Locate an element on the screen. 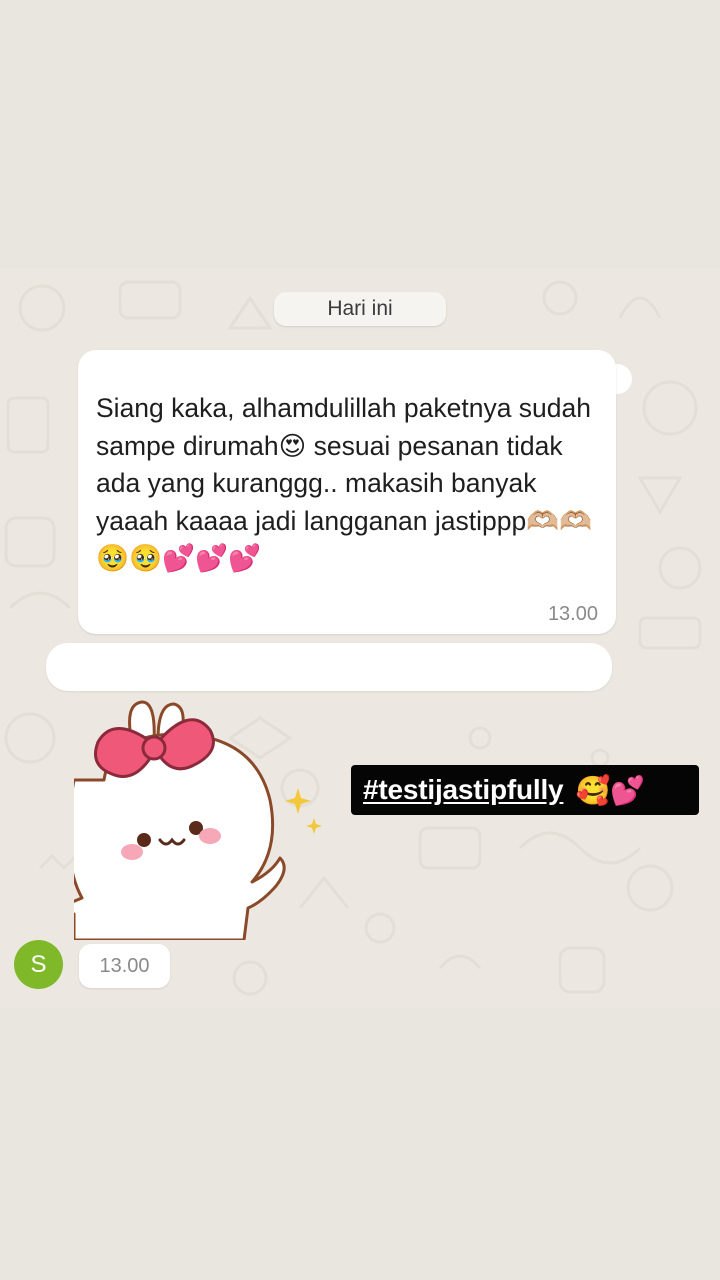 The image size is (720, 1280). sticker-time: 13.00 is located at coordinates (124, 966).